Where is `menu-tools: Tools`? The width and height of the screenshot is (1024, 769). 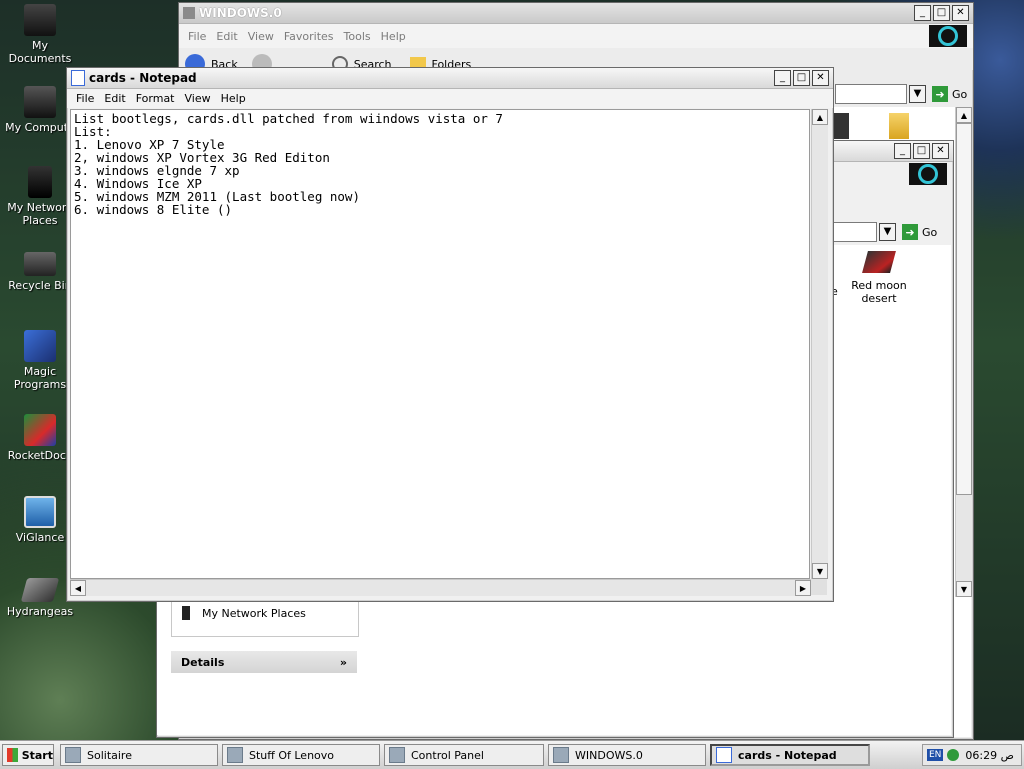
menu-tools: Tools is located at coordinates (357, 36).